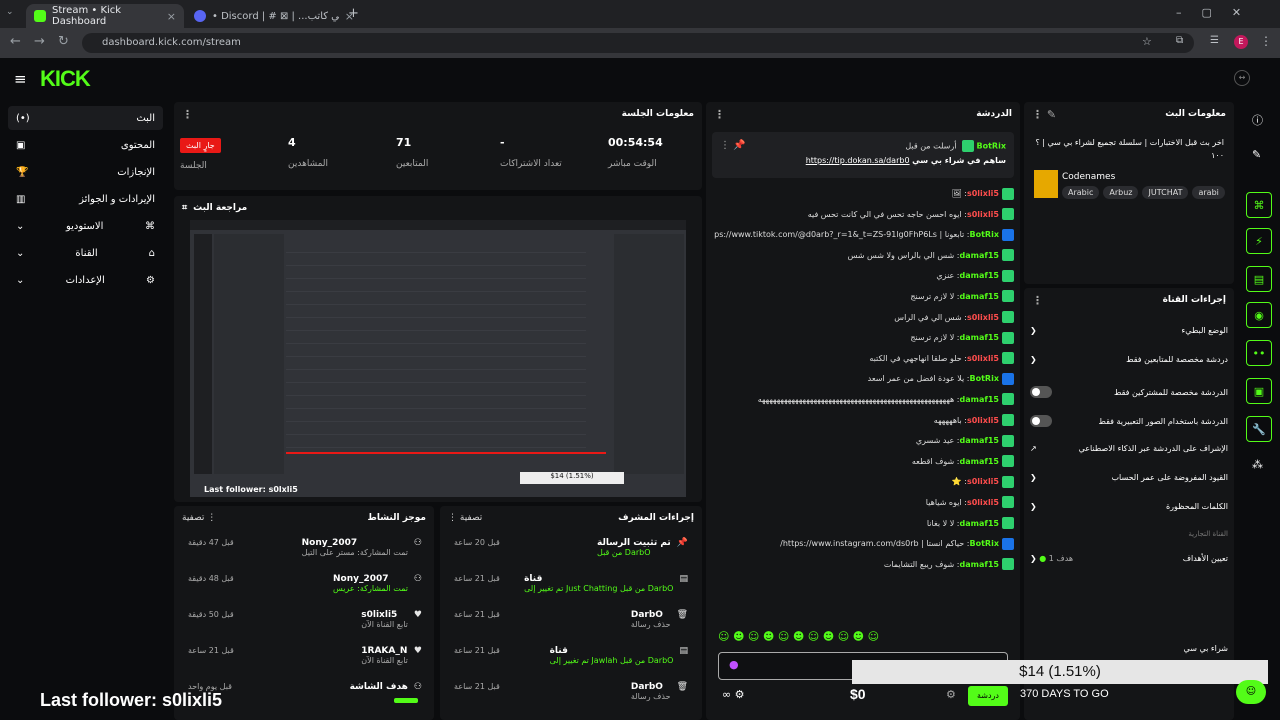 This screenshot has width=1280, height=720. What do you see at coordinates (1088, 177) in the screenshot?
I see `category-name: Codenames` at bounding box center [1088, 177].